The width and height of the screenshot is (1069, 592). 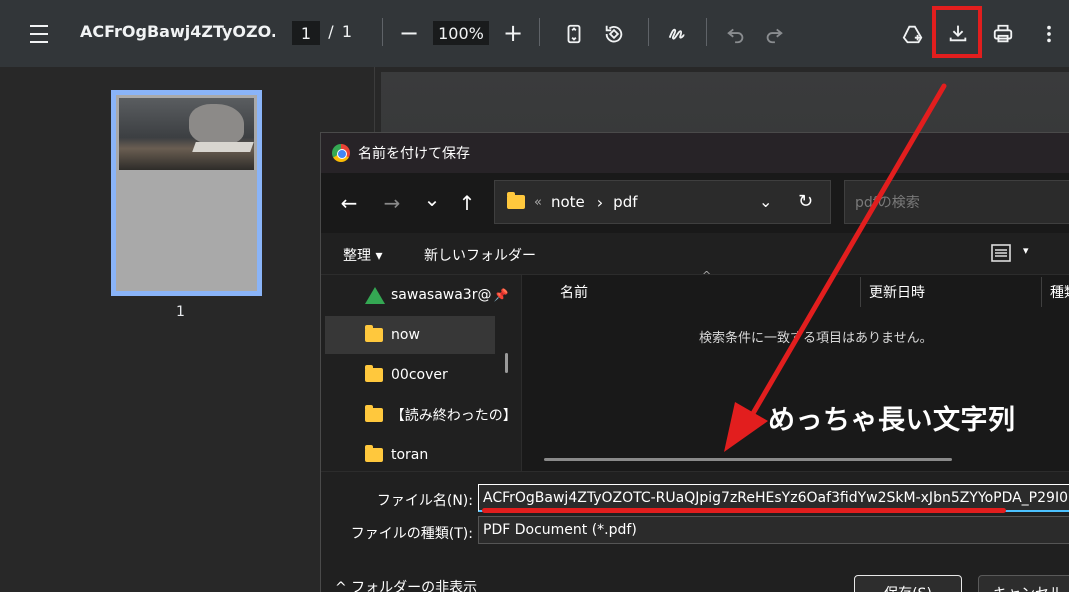 I want to click on annotation-arrow, so click(x=835, y=267).